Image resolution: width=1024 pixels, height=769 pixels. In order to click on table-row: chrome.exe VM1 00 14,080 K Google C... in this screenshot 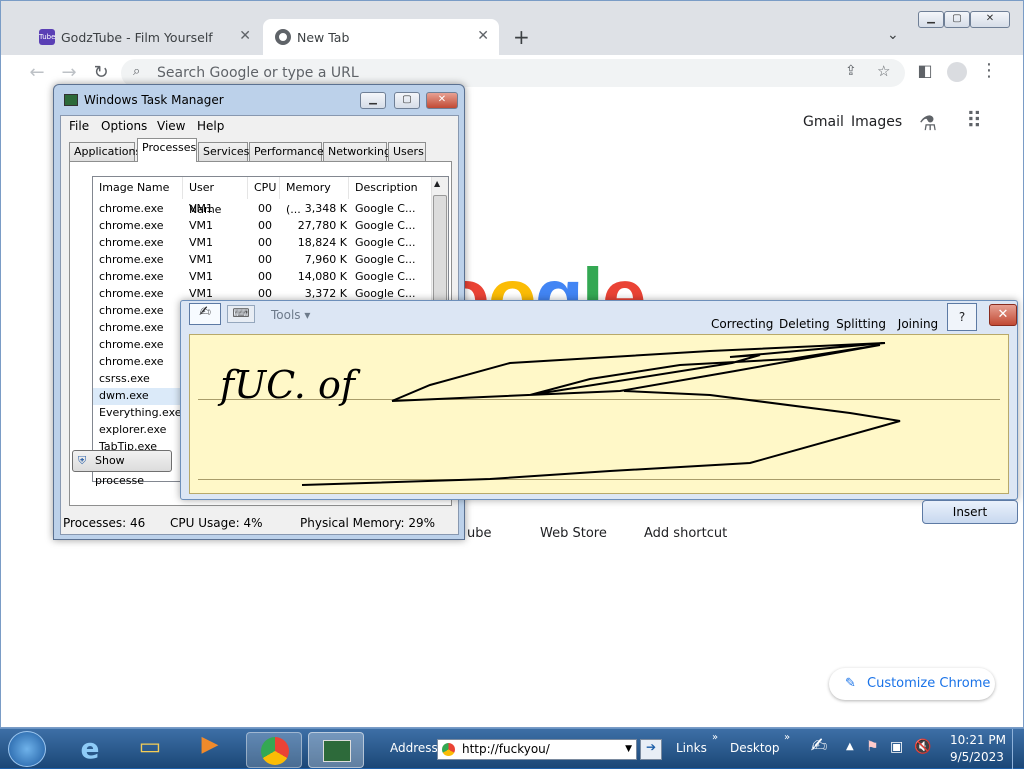, I will do `click(263, 277)`.